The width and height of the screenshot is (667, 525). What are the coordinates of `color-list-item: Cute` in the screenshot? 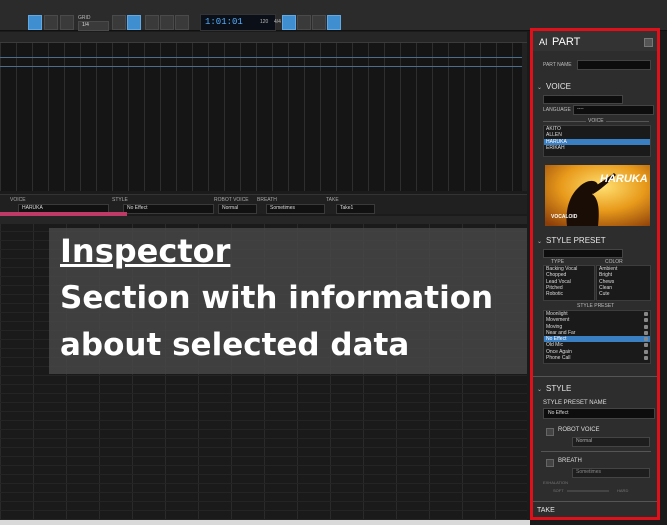 It's located at (623, 294).